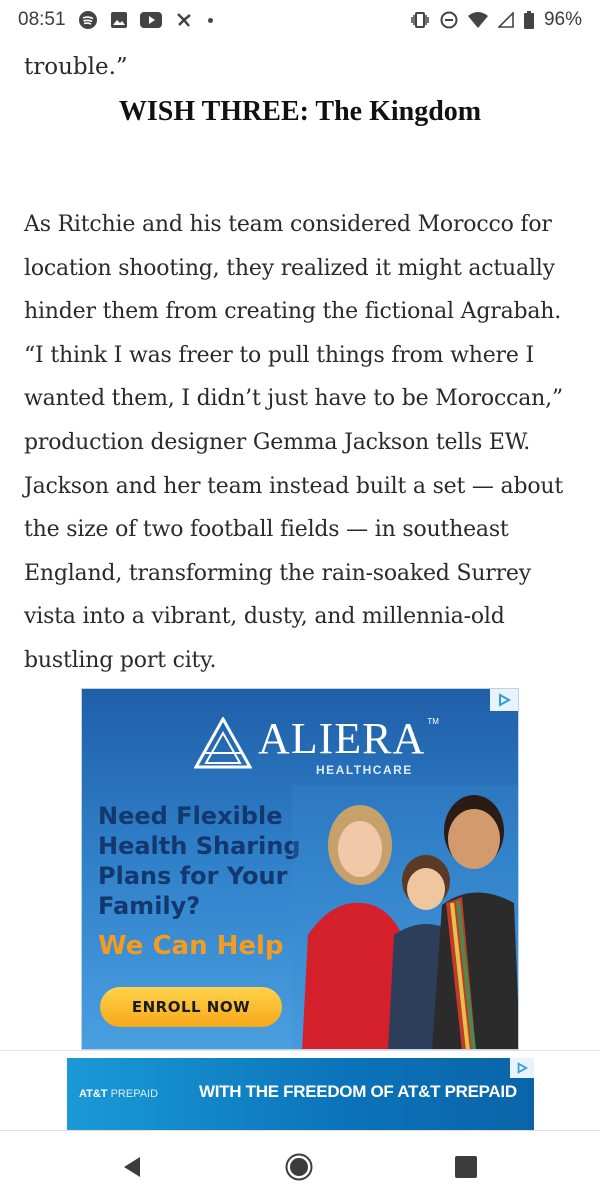  Describe the element at coordinates (76, 67) in the screenshot. I see `quote-fragment: trouble.”` at that location.